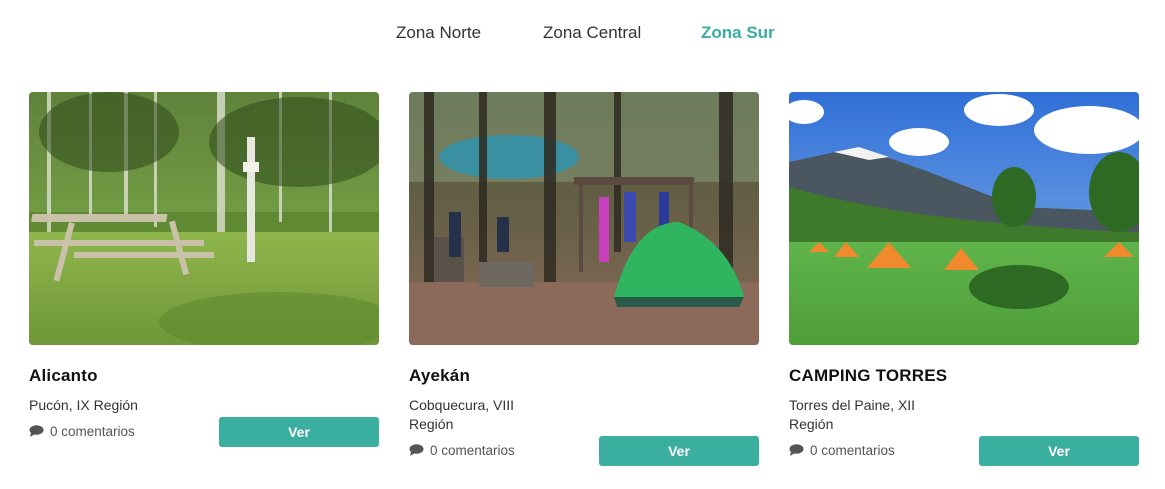  Describe the element at coordinates (438, 33) in the screenshot. I see `tab-zona-norte: Zona Norte` at that location.